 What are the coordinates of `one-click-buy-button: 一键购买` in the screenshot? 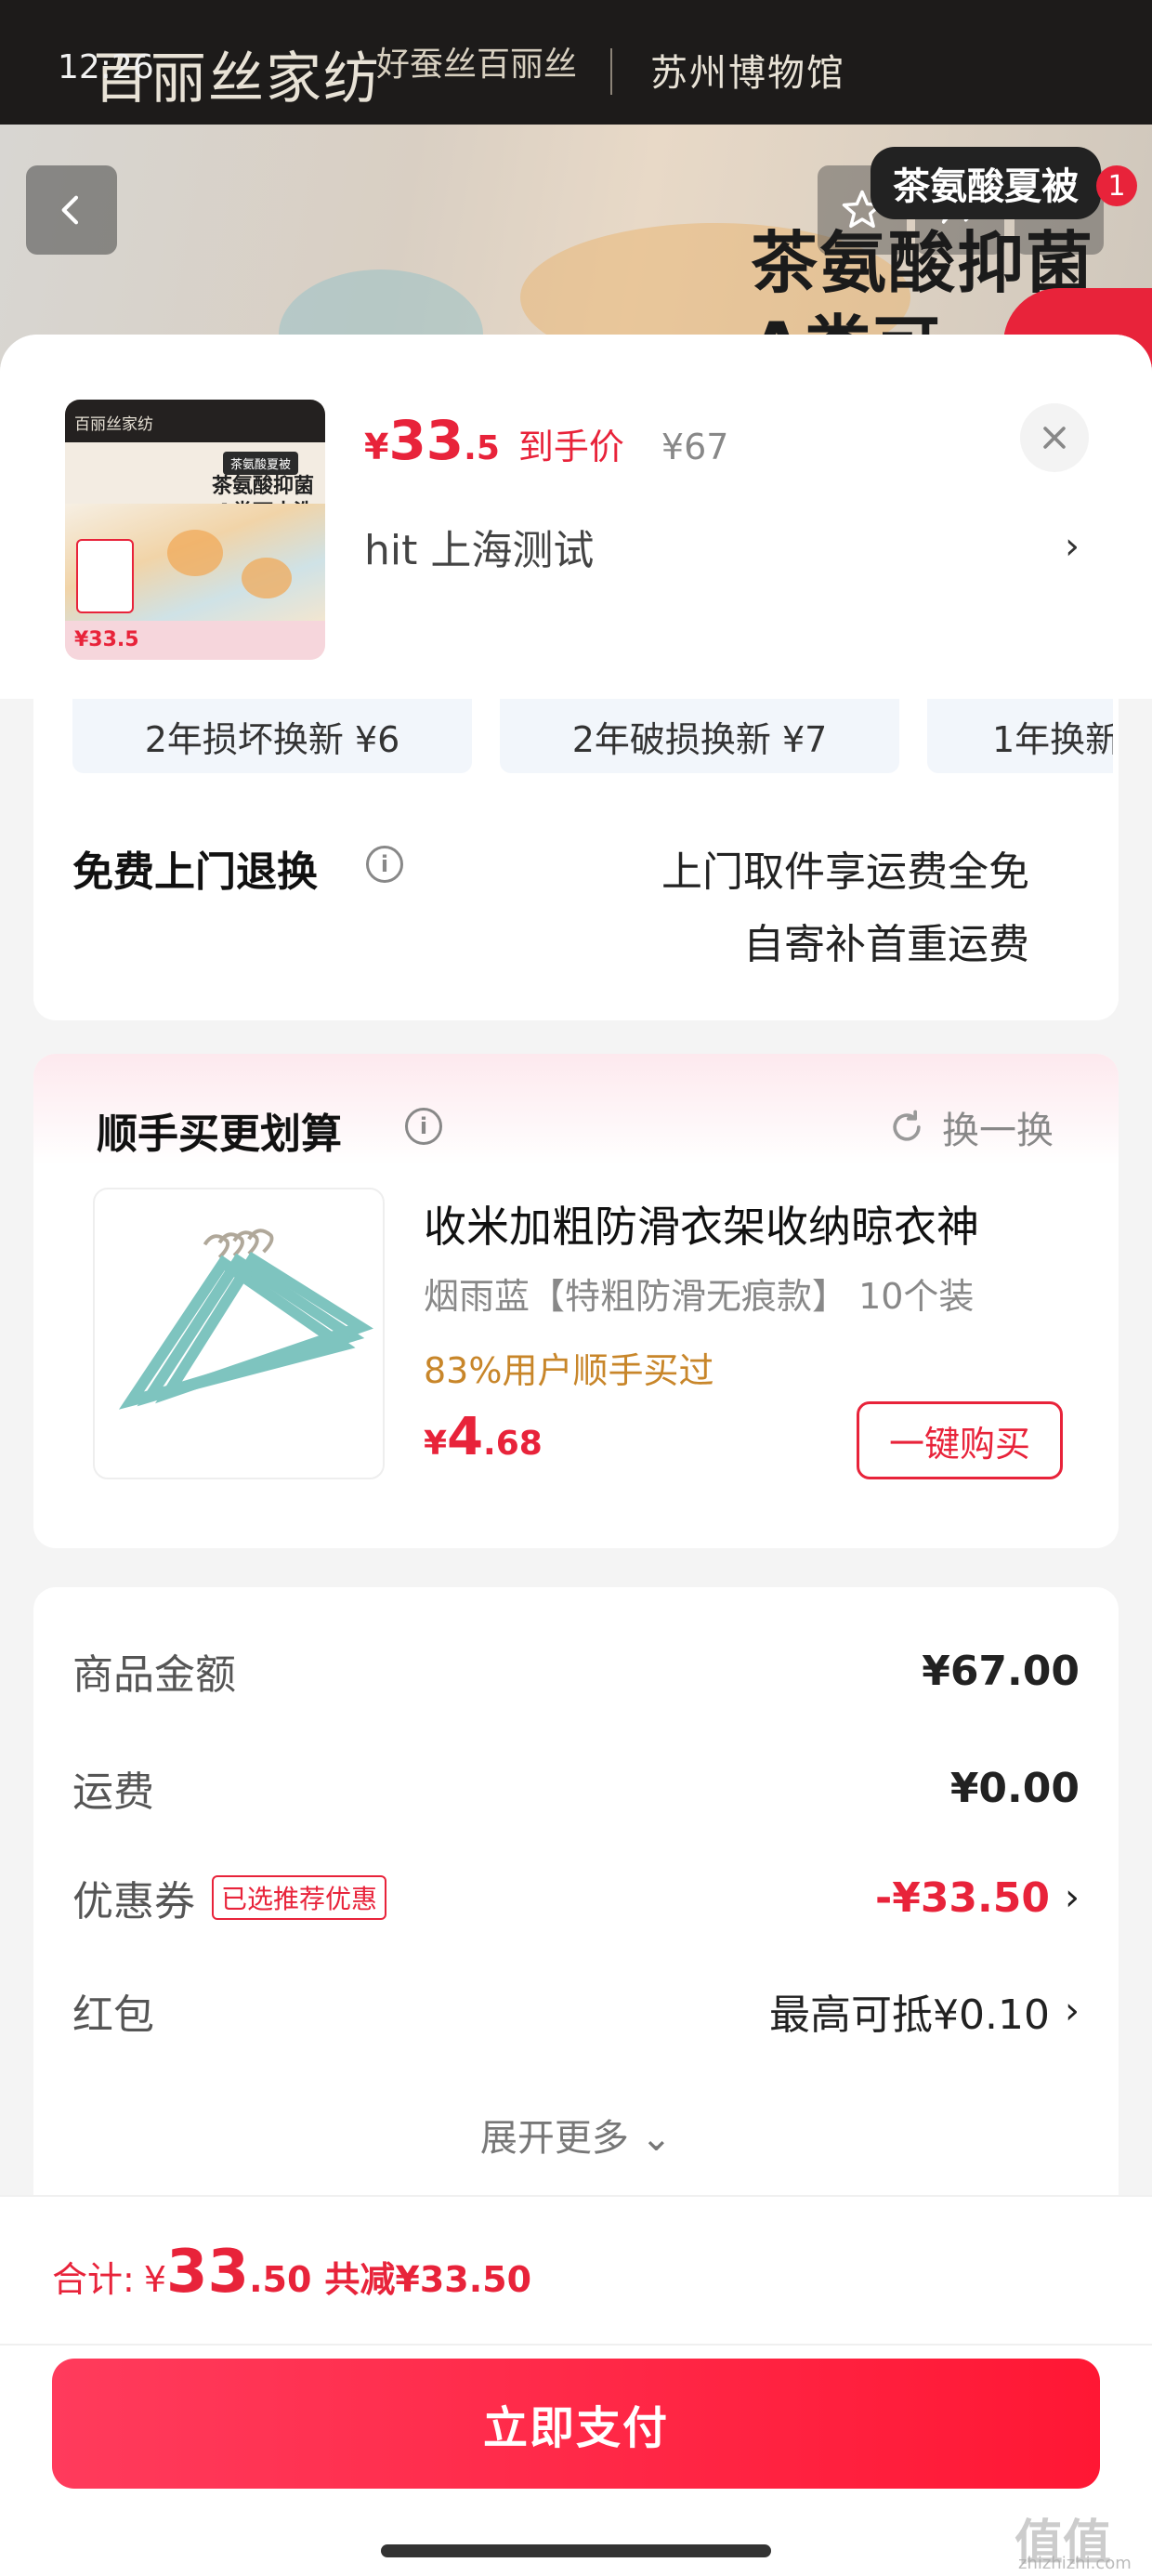 It's located at (960, 1440).